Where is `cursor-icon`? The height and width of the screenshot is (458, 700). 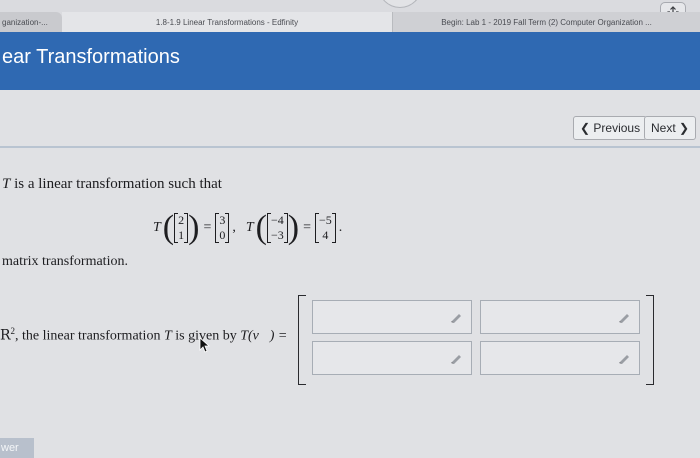 cursor-icon is located at coordinates (205, 345).